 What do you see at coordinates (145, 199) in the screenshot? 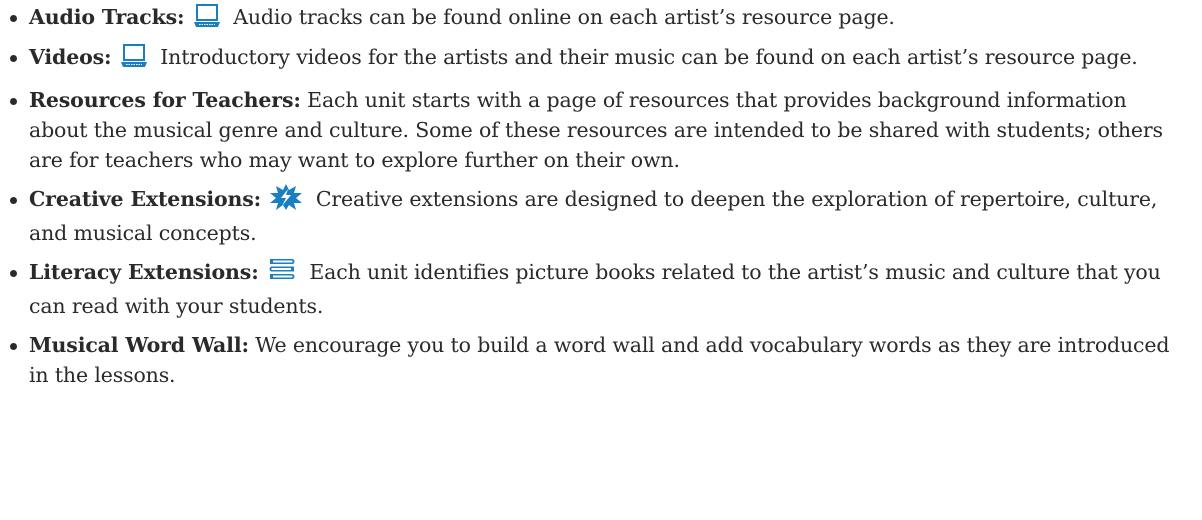
I see `item-label: Creative Extensions:` at bounding box center [145, 199].